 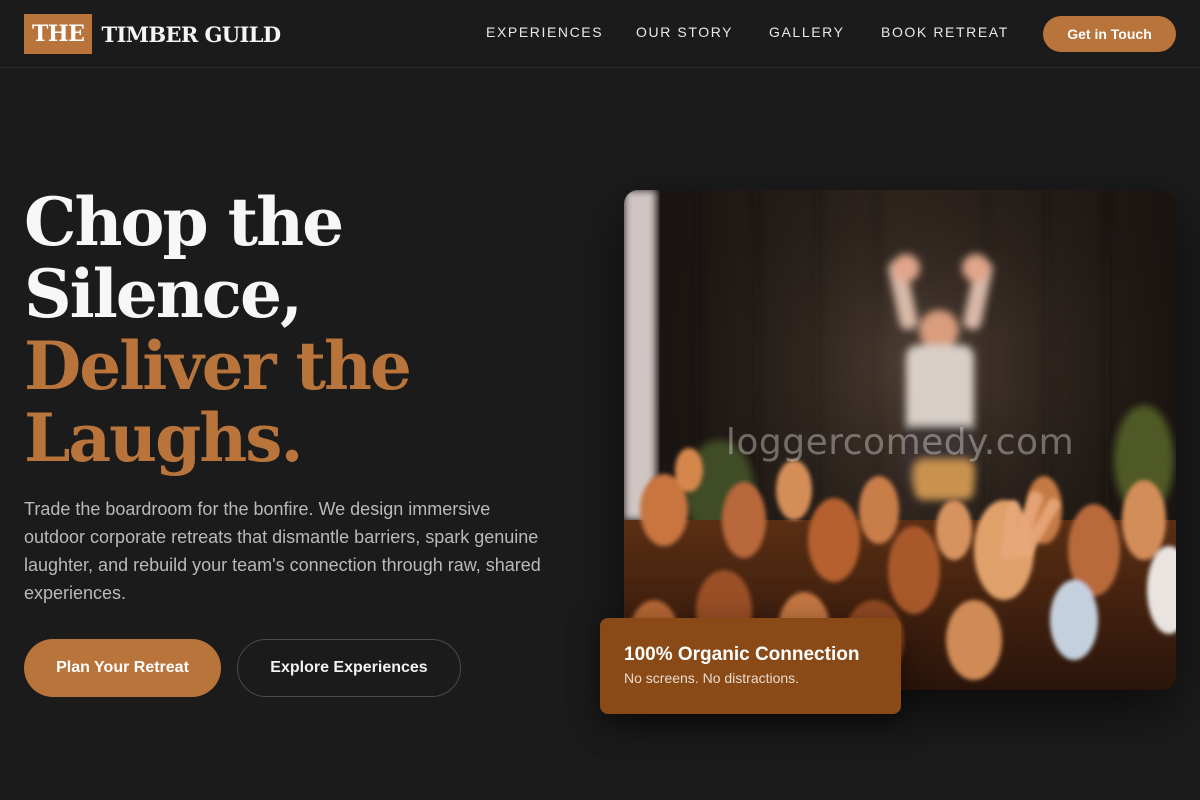 What do you see at coordinates (1109, 34) in the screenshot?
I see `get-in-touch-button: Get in Touch` at bounding box center [1109, 34].